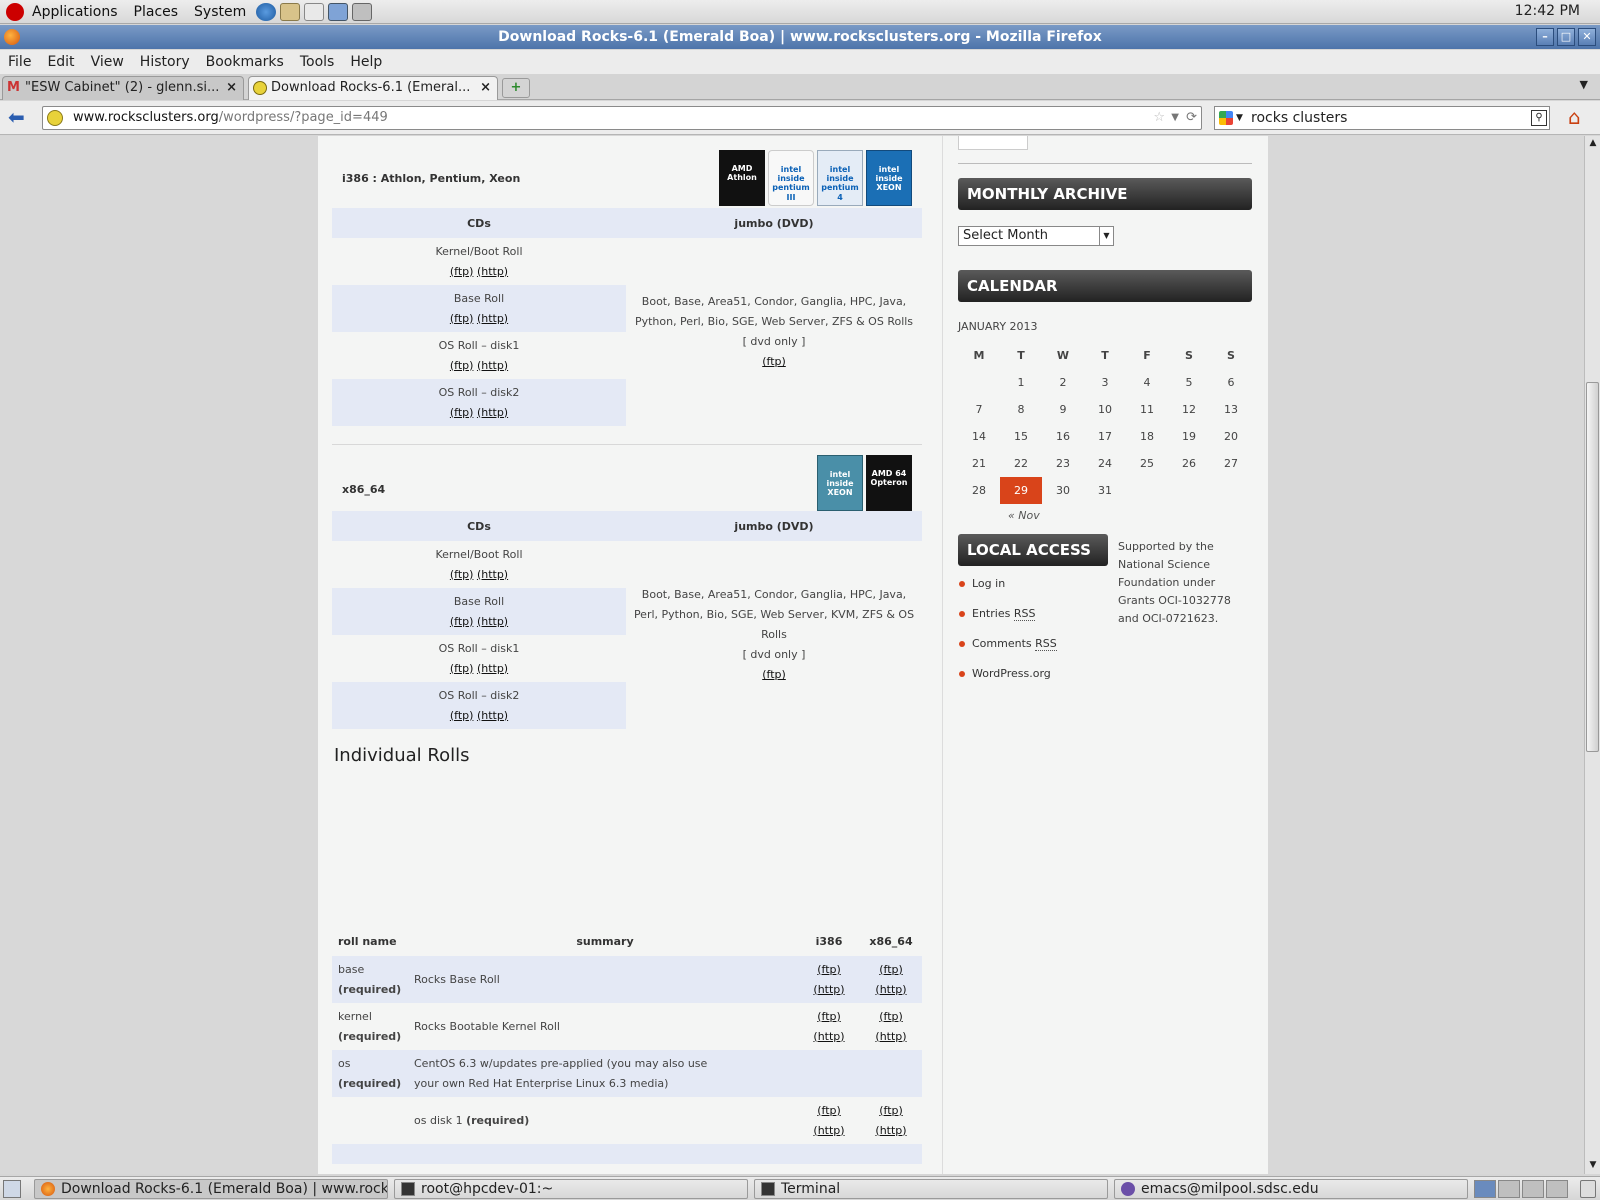  Describe the element at coordinates (1592, 567) in the screenshot. I see `scrollbar-thumb` at that location.